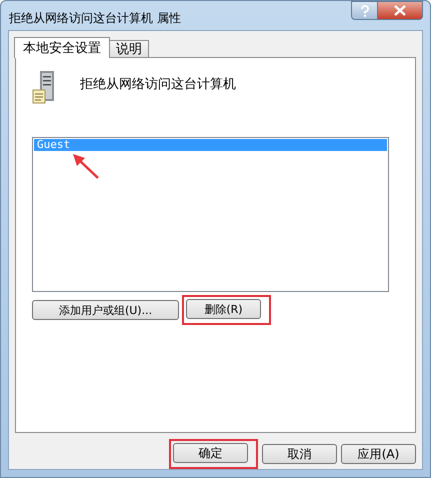 The height and width of the screenshot is (478, 431). I want to click on dialog-button: 取消, so click(299, 454).